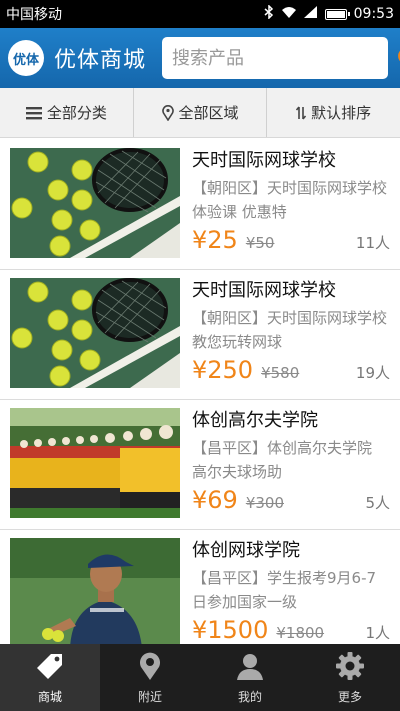 This screenshot has width=400, height=711. Describe the element at coordinates (372, 373) in the screenshot. I see `item-people-count: 19人` at that location.